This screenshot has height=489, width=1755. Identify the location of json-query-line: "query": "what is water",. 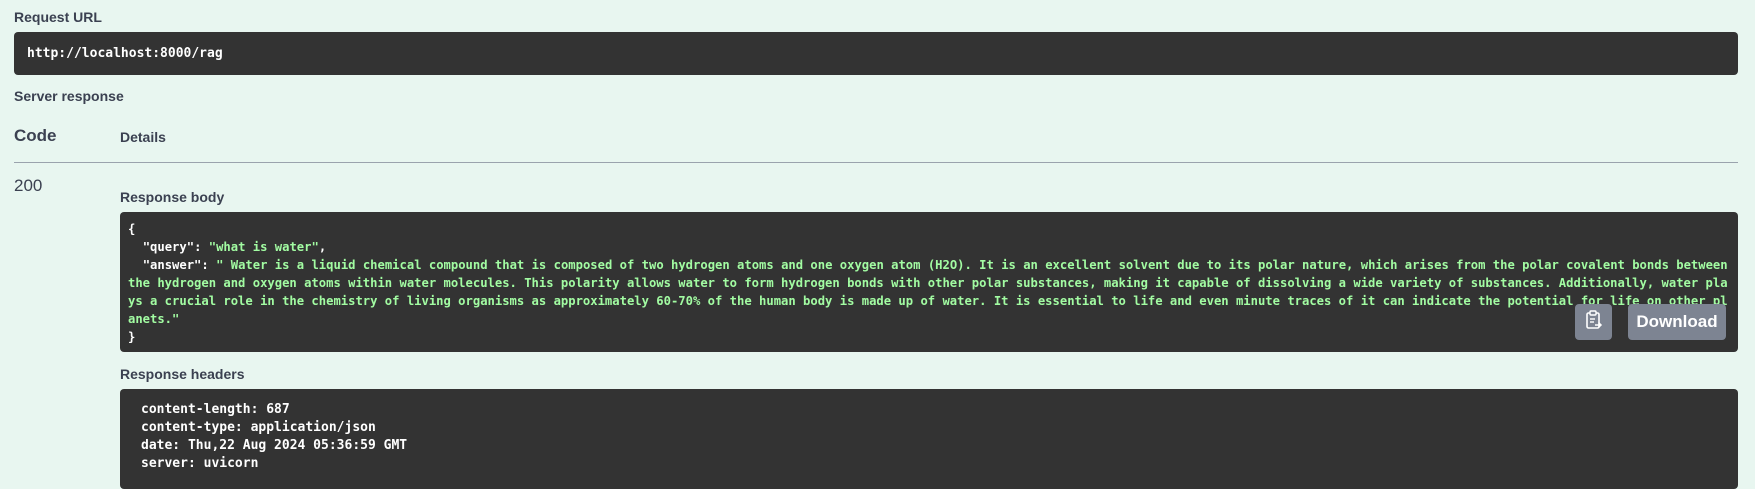
(234, 247).